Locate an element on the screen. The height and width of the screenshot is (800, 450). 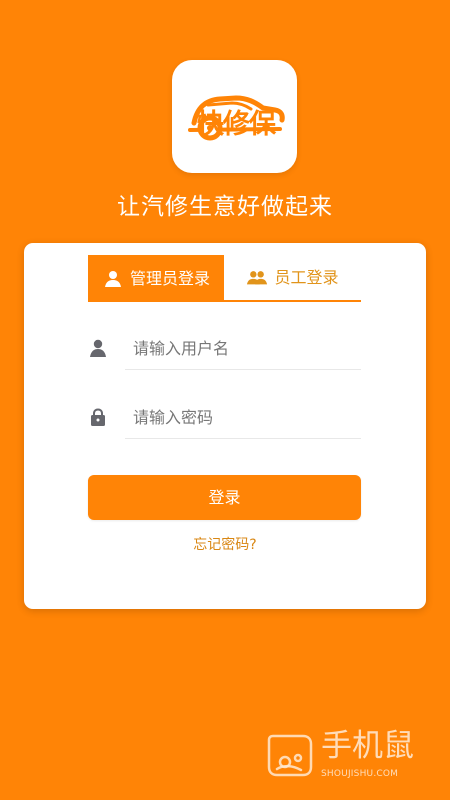
watermark: 手机鼠 SHOUJISHU.COM is located at coordinates (350, 758).